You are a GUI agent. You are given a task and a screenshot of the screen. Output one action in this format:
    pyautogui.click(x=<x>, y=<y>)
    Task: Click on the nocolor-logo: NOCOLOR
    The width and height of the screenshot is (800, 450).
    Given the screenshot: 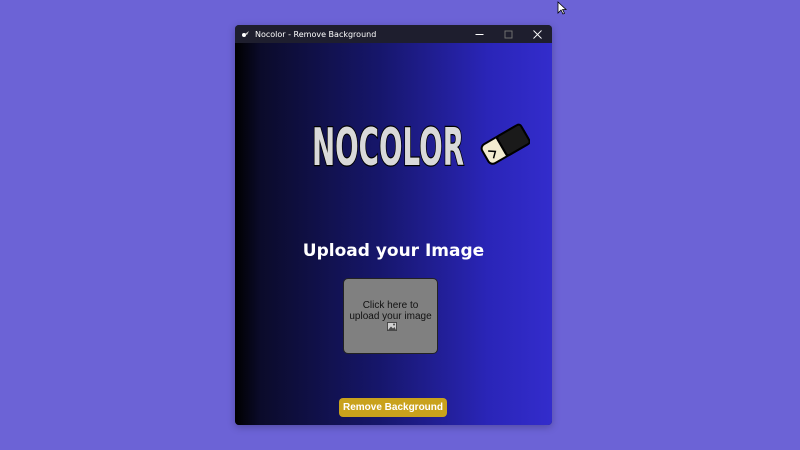 What is the action you would take?
    pyautogui.click(x=420, y=145)
    